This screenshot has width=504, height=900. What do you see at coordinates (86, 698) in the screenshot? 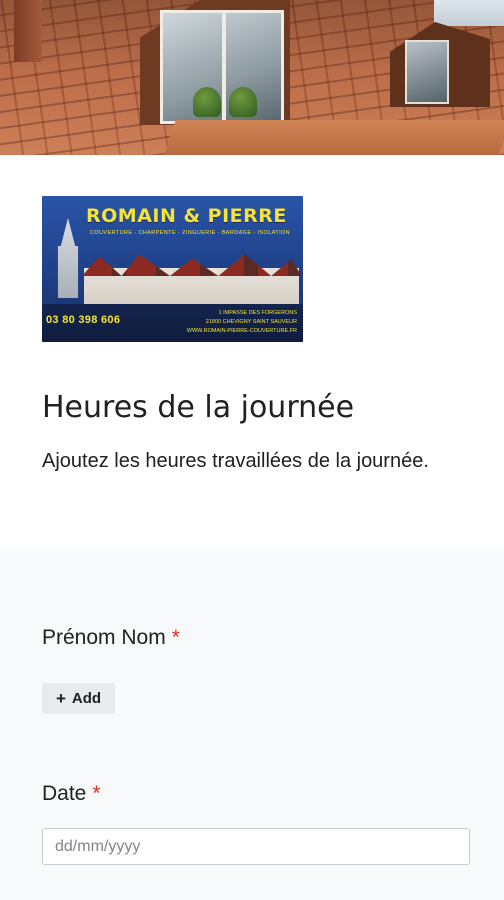
I see `add-button-label: Add` at bounding box center [86, 698].